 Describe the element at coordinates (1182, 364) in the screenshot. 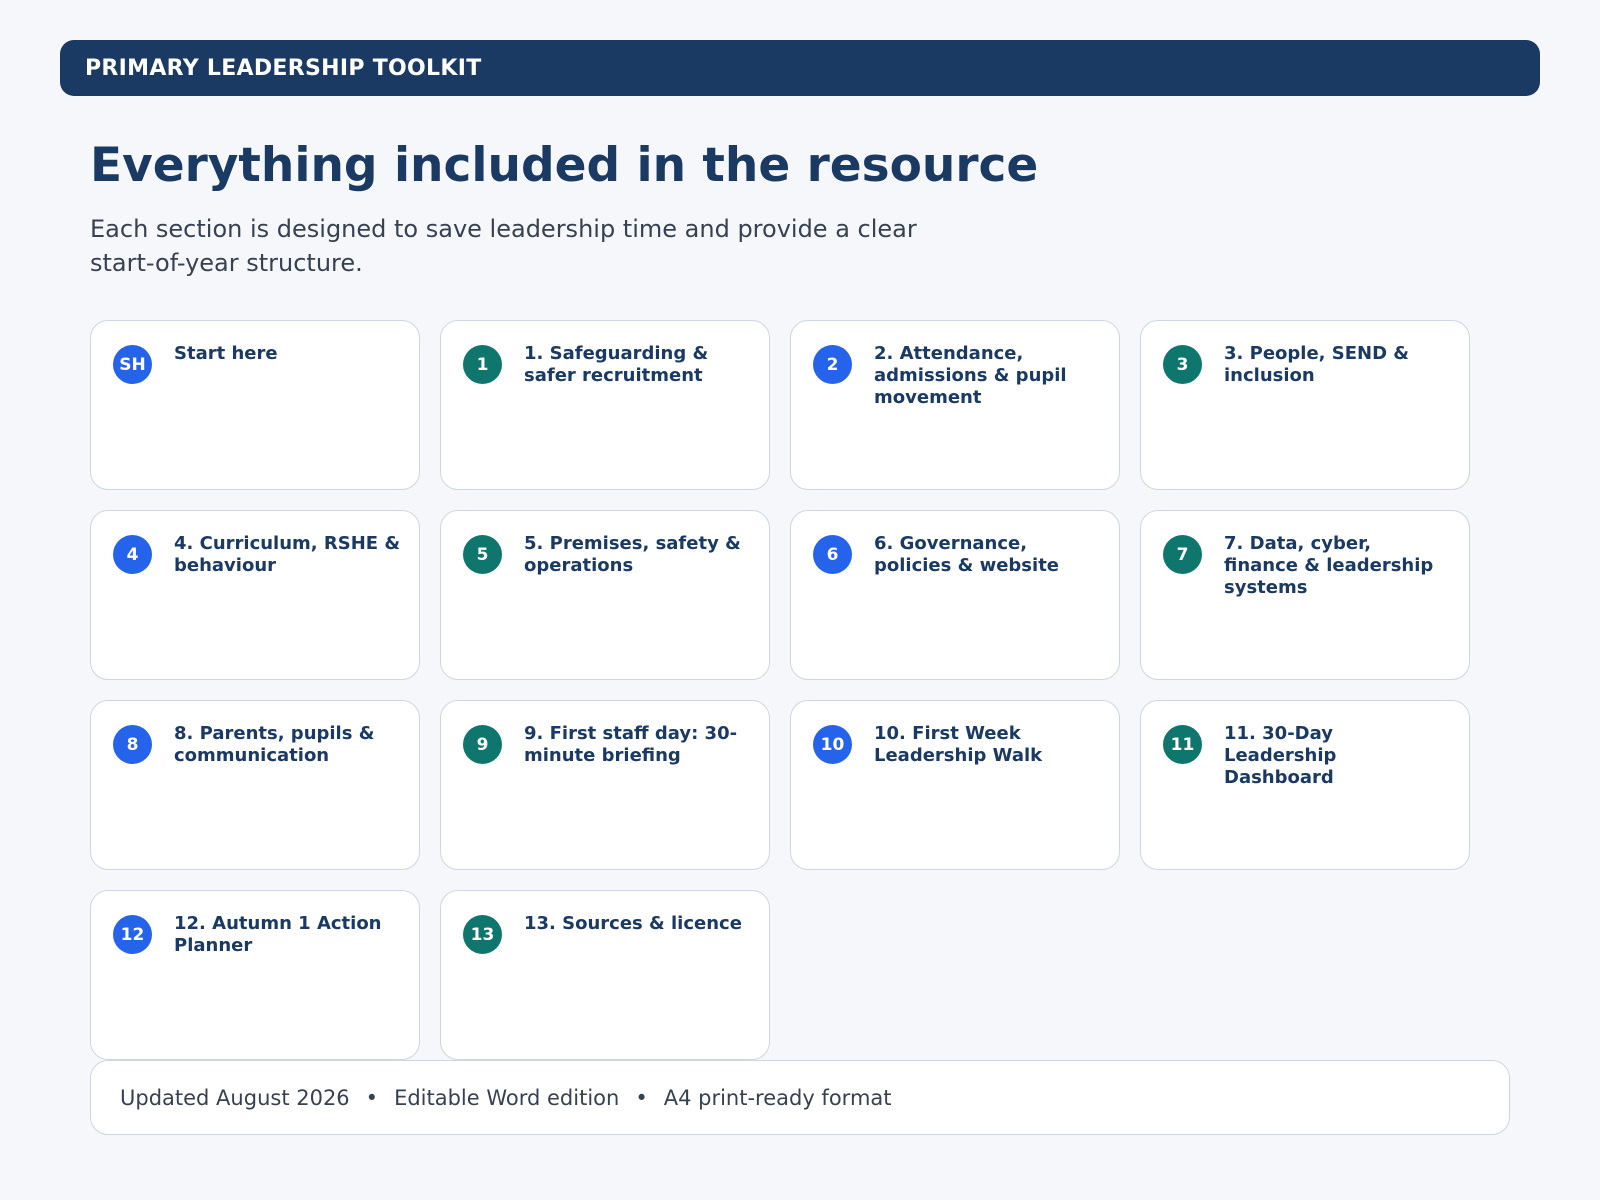

I see `card-badge: 3` at that location.